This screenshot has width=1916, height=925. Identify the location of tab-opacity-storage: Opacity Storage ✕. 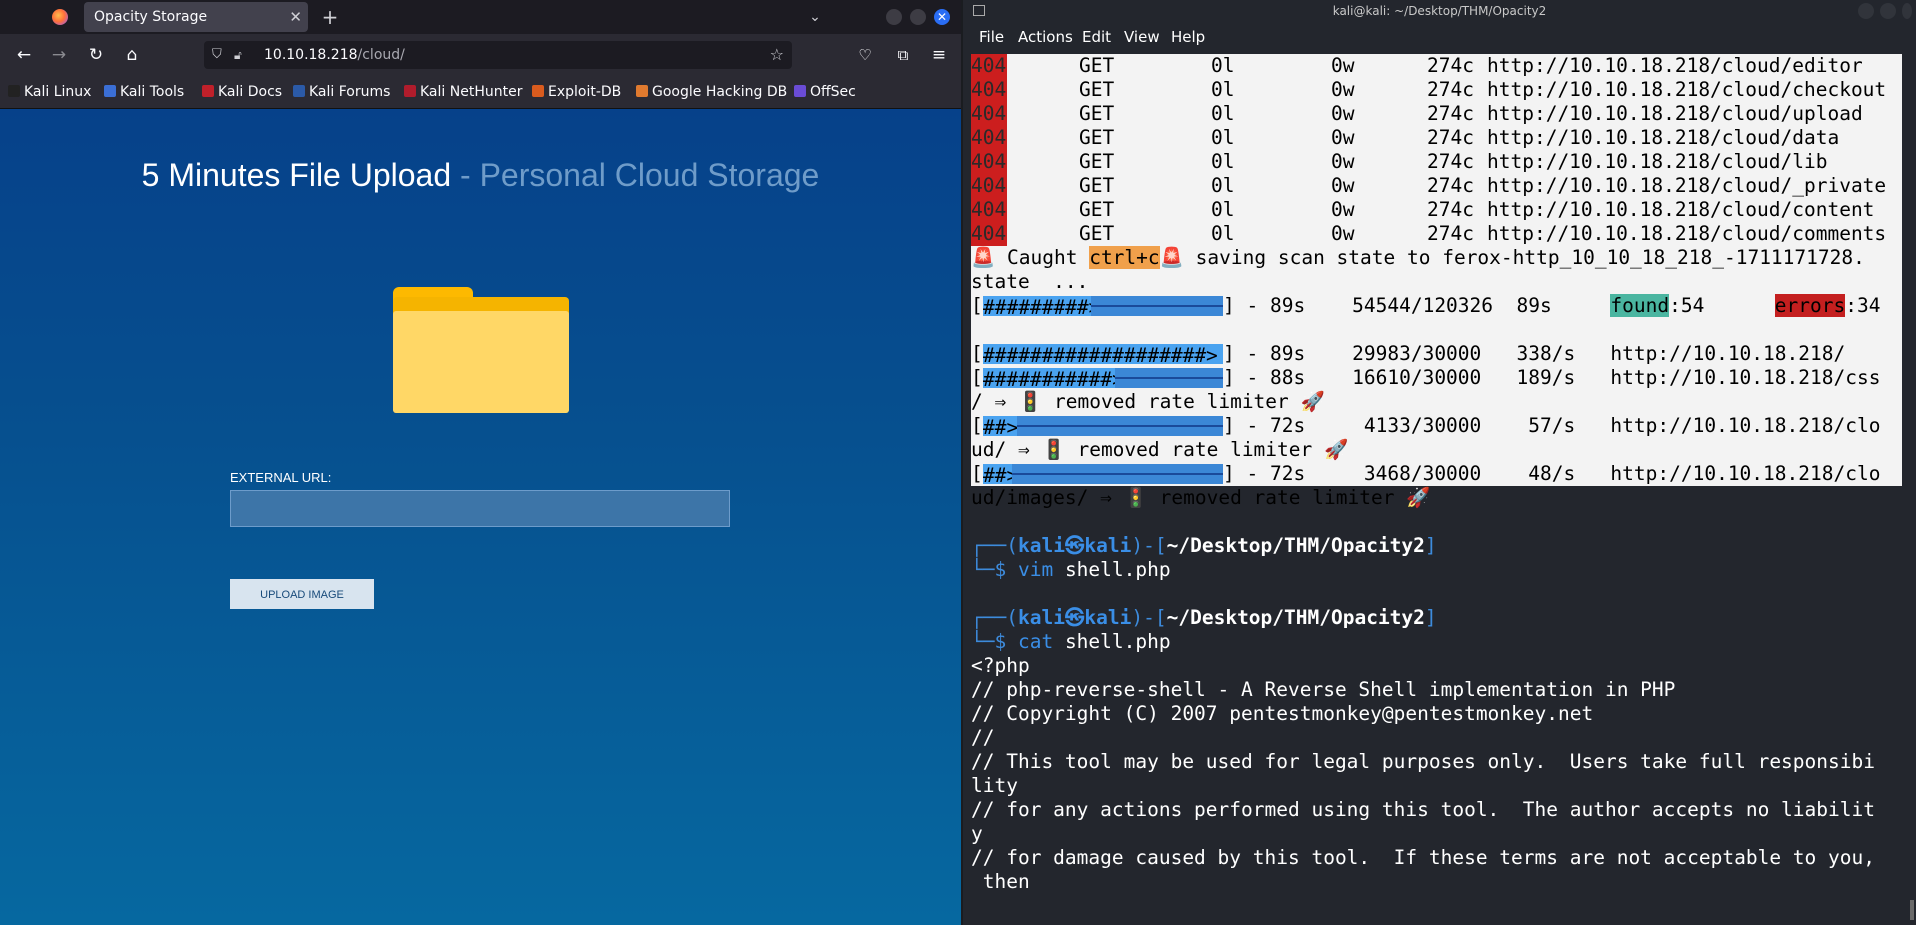
(196, 17).